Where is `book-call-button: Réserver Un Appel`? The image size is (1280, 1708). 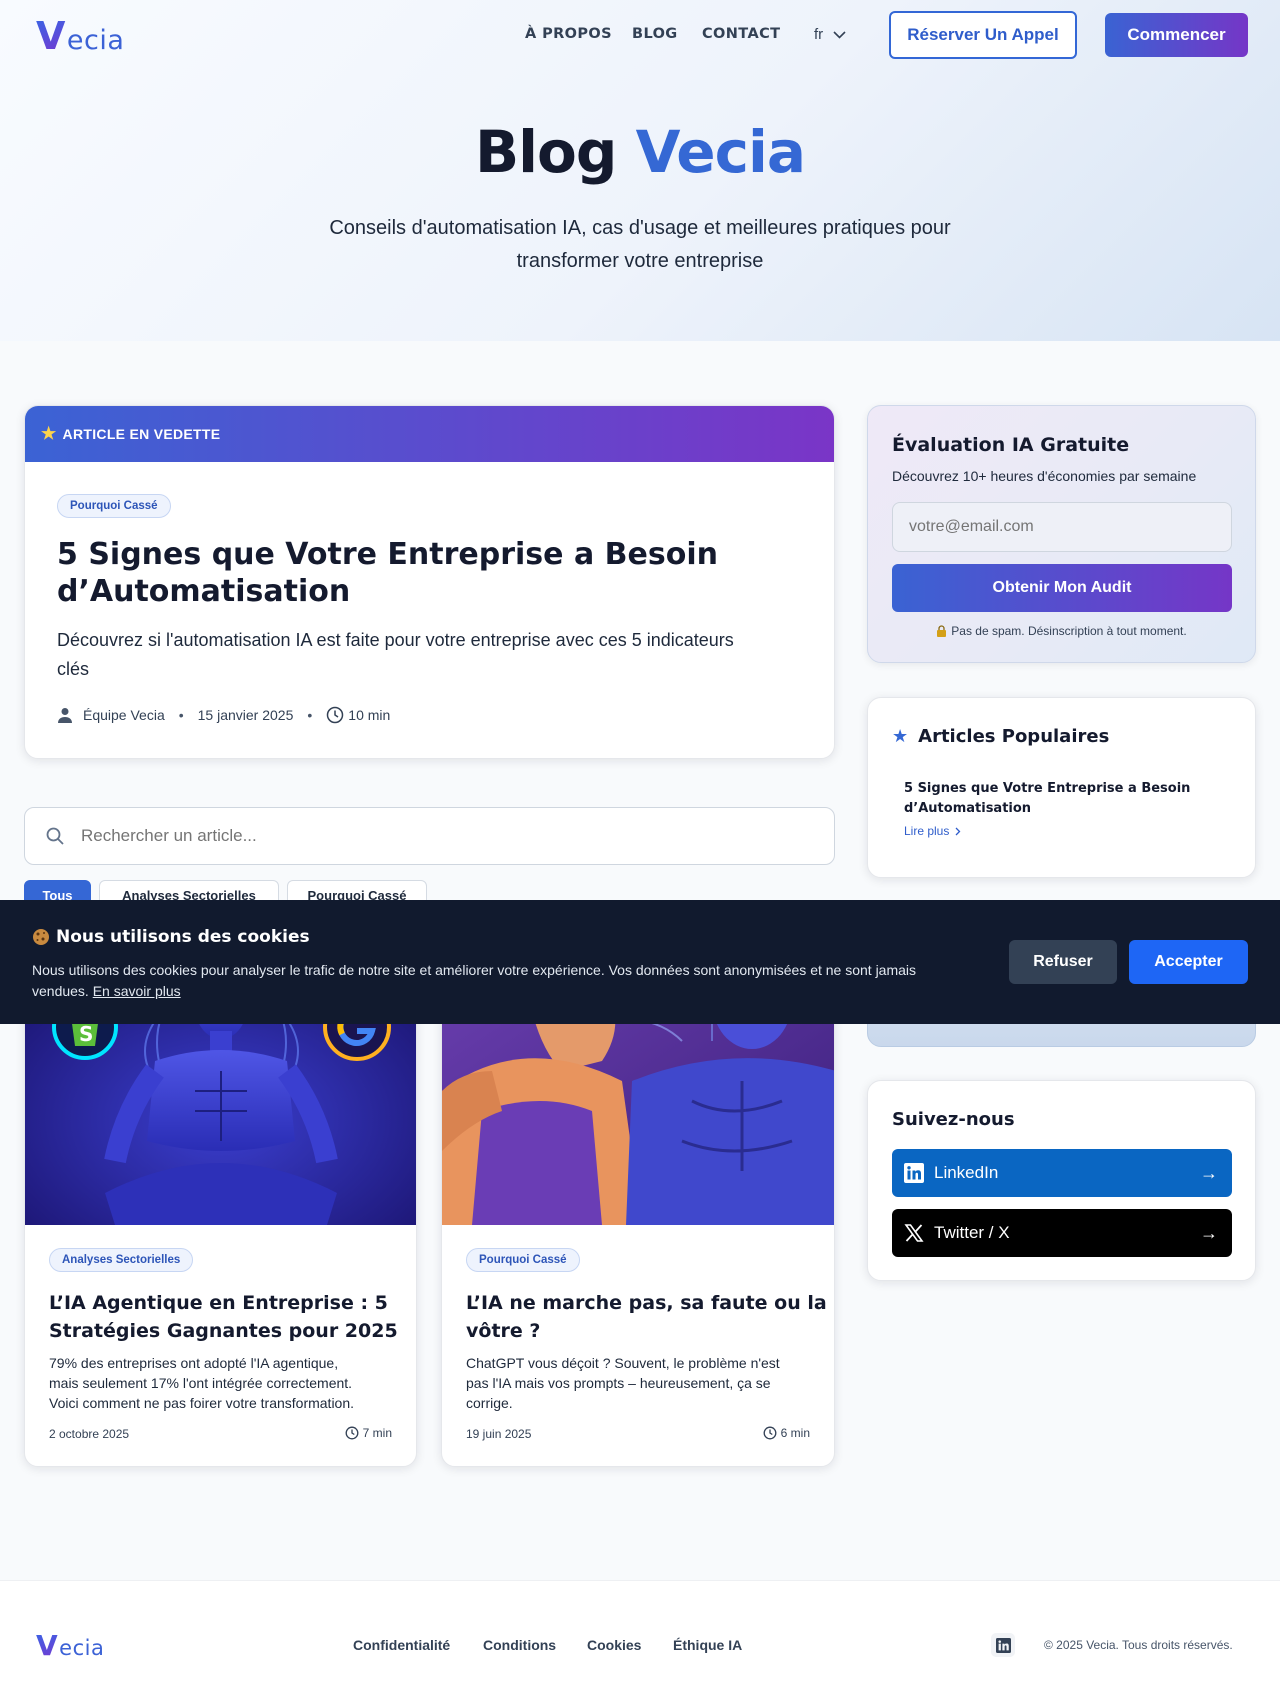
book-call-button: Réserver Un Appel is located at coordinates (983, 35).